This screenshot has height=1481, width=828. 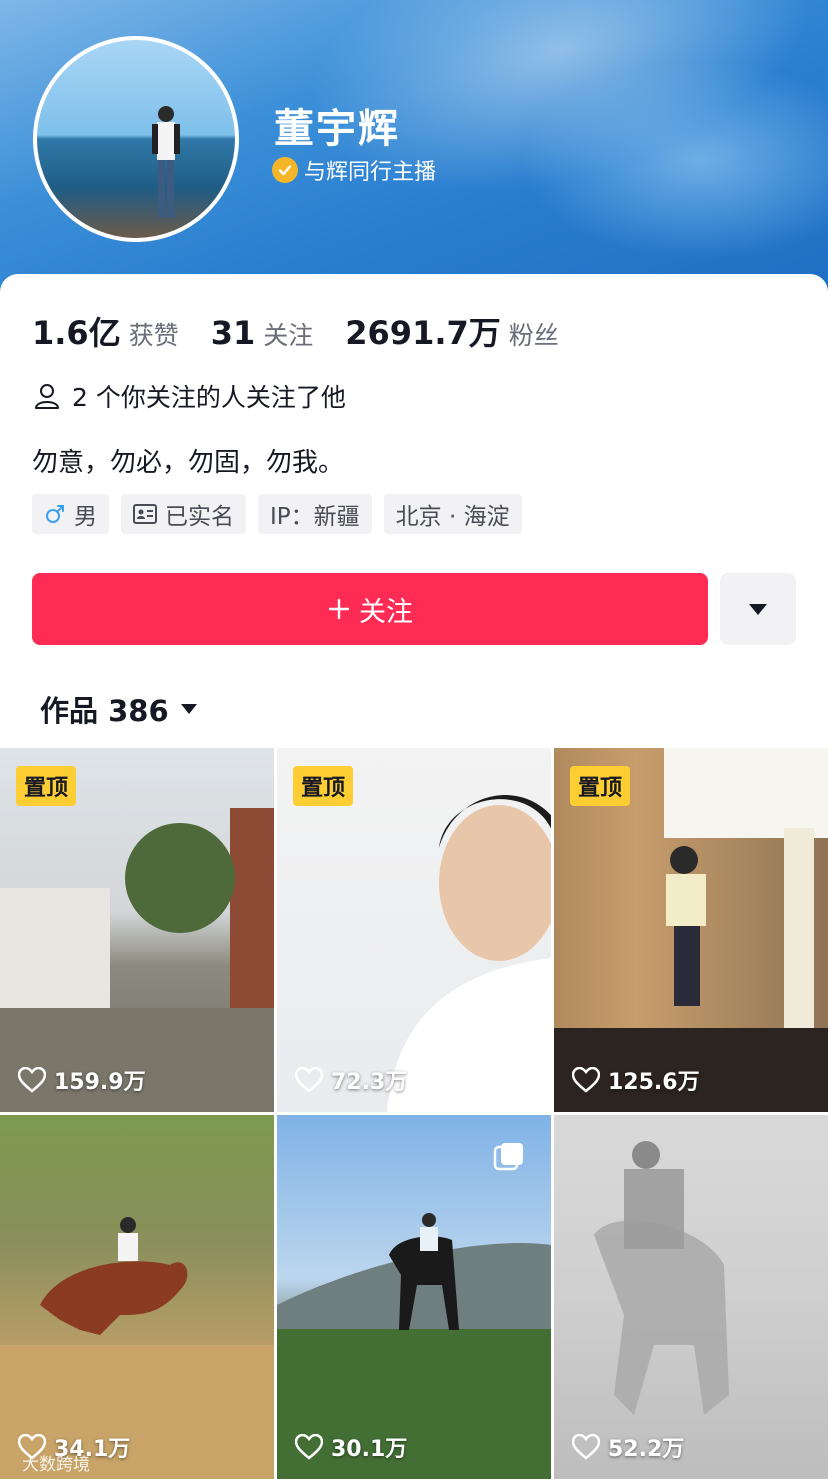 What do you see at coordinates (646, 1449) in the screenshot?
I see `likes-value: 52.2万` at bounding box center [646, 1449].